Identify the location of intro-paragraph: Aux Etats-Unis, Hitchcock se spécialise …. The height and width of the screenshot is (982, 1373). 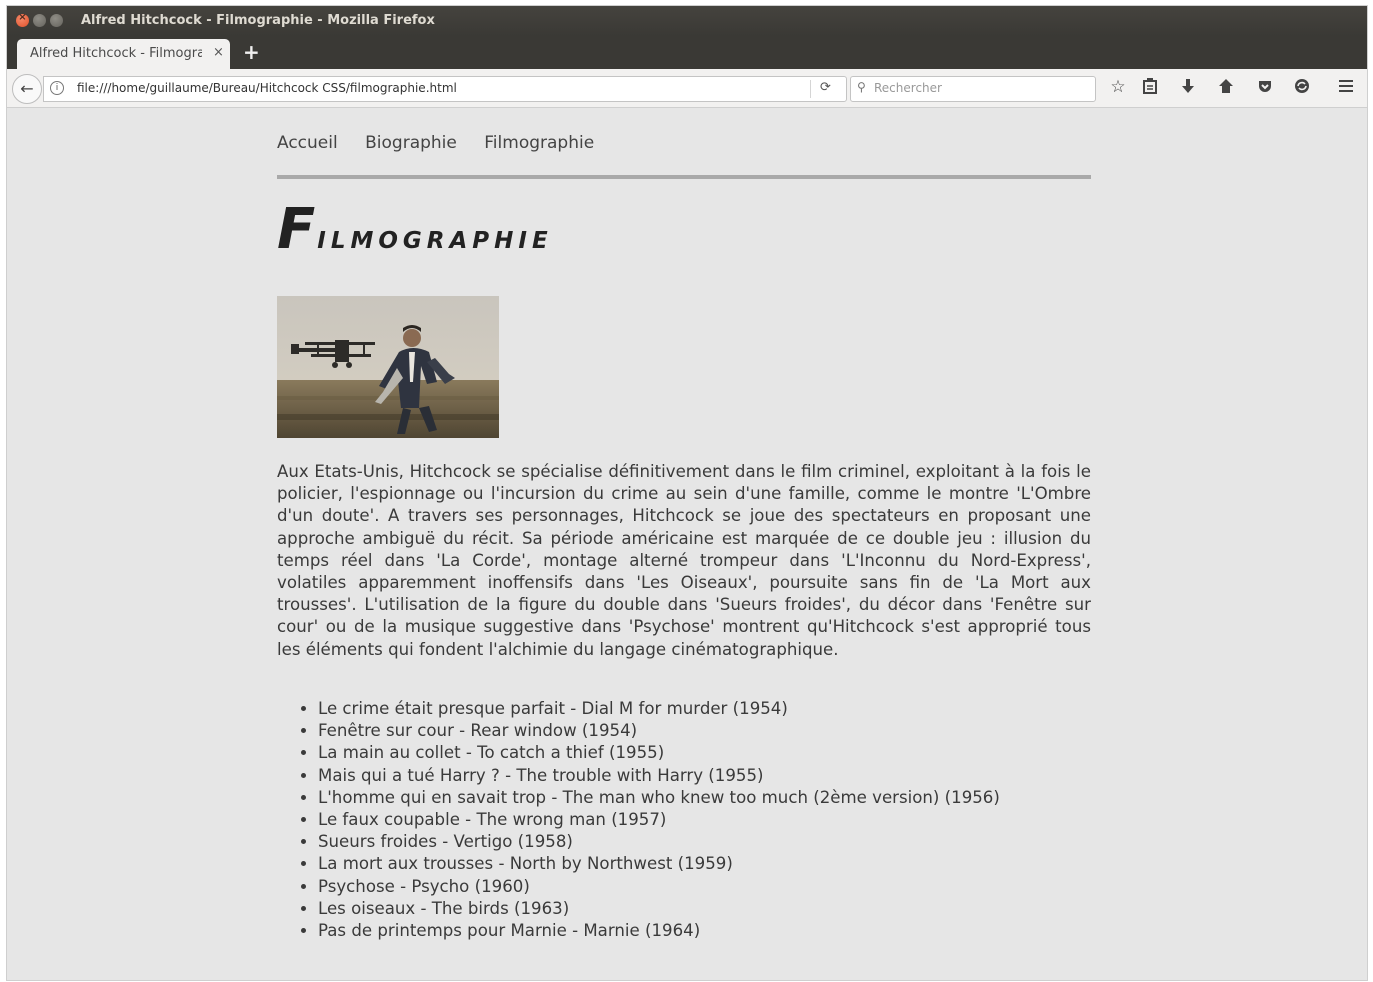
(684, 560).